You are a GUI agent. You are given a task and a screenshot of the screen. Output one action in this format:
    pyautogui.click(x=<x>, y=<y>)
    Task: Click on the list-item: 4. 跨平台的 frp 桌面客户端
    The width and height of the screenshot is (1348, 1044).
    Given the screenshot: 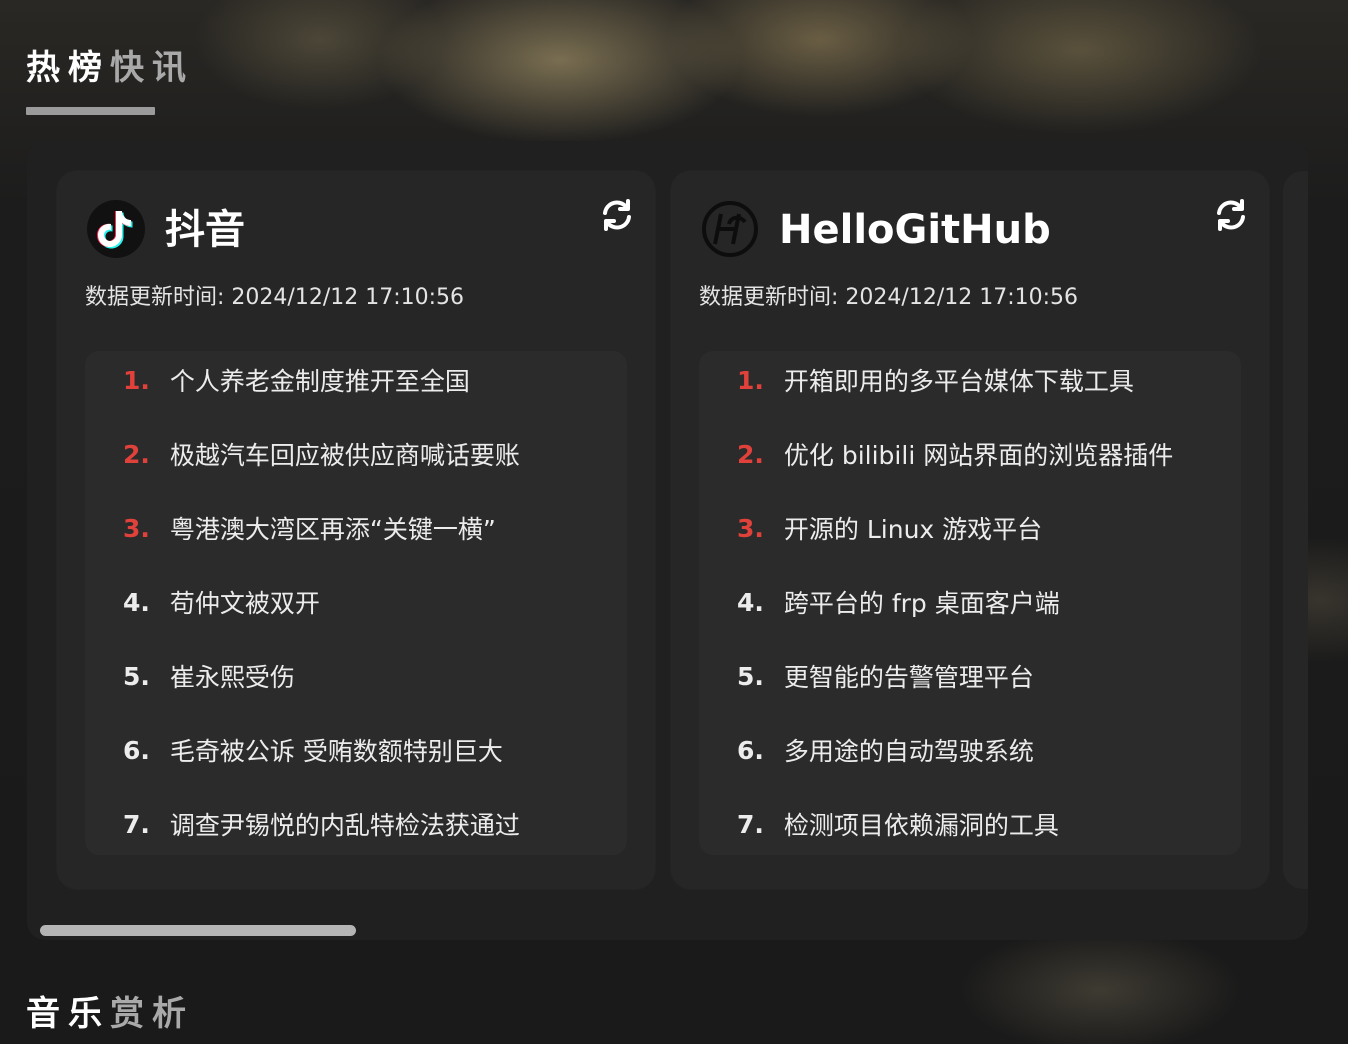 What is the action you would take?
    pyautogui.click(x=898, y=602)
    